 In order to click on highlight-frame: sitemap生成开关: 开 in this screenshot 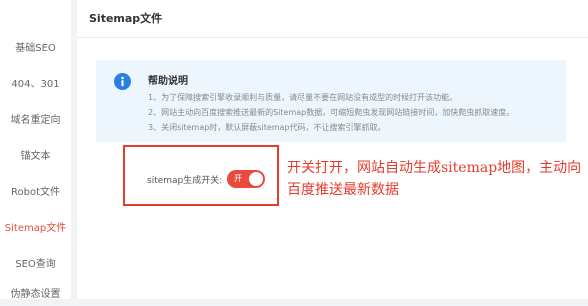, I will do `click(201, 175)`.